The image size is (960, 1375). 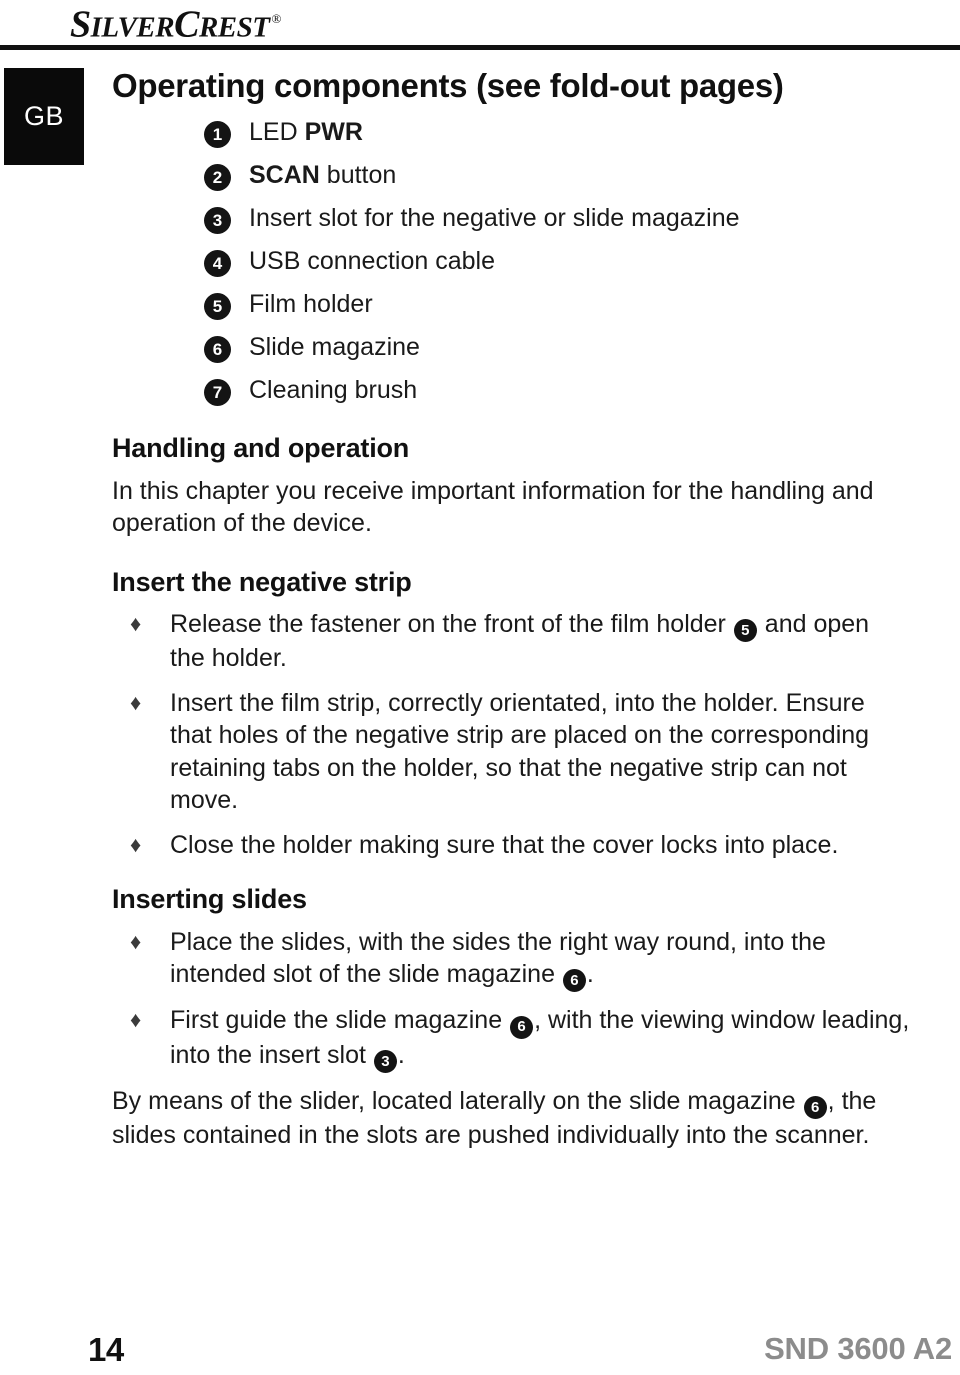 What do you see at coordinates (262, 581) in the screenshot?
I see `insert-negative-strip-heading: Insert the negative strip` at bounding box center [262, 581].